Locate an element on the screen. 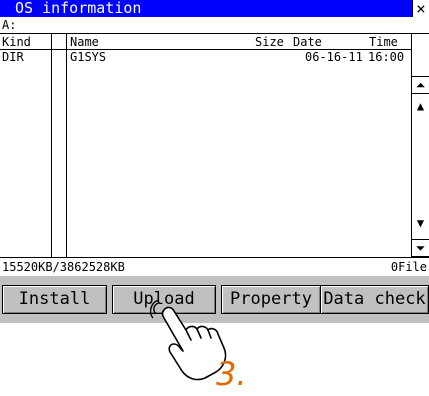 The height and width of the screenshot is (396, 429). scroll-bottom-icon: ⏷ is located at coordinates (420, 248).